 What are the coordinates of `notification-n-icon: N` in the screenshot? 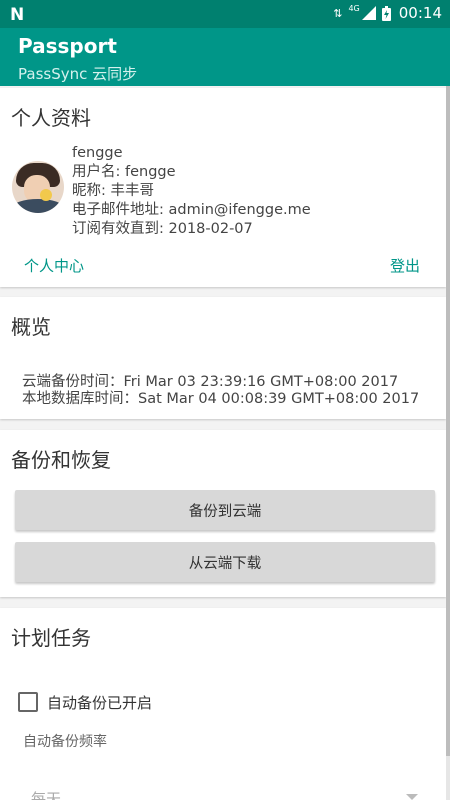 It's located at (17, 15).